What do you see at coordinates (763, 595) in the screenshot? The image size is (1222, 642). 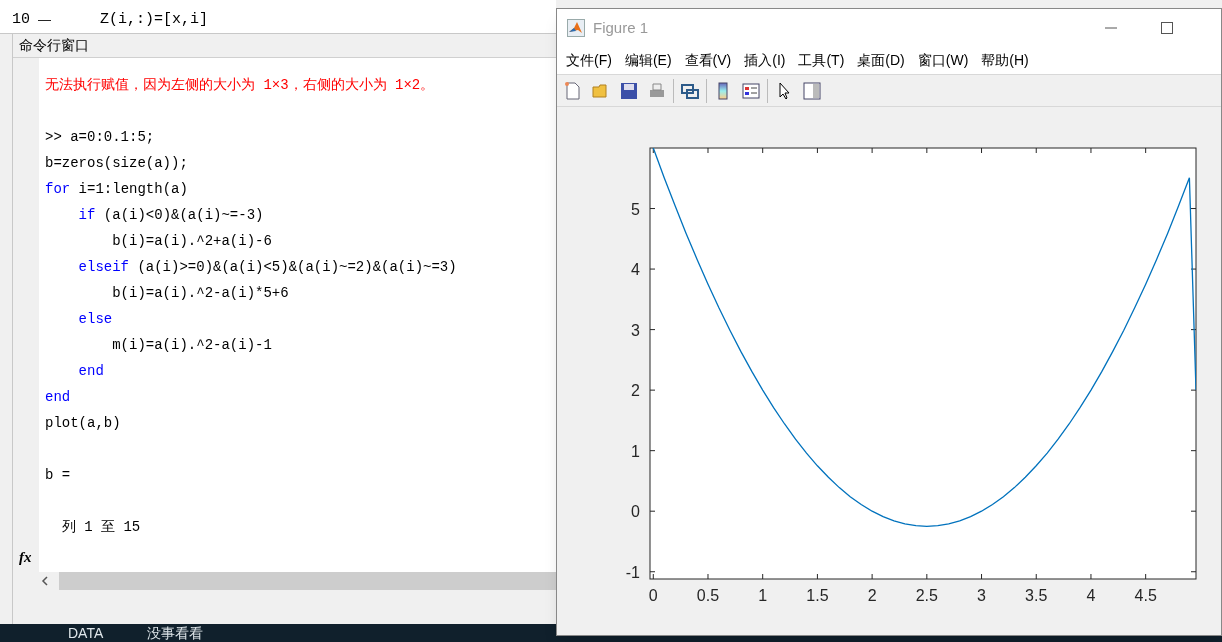 I see `x-tick-label: 1` at bounding box center [763, 595].